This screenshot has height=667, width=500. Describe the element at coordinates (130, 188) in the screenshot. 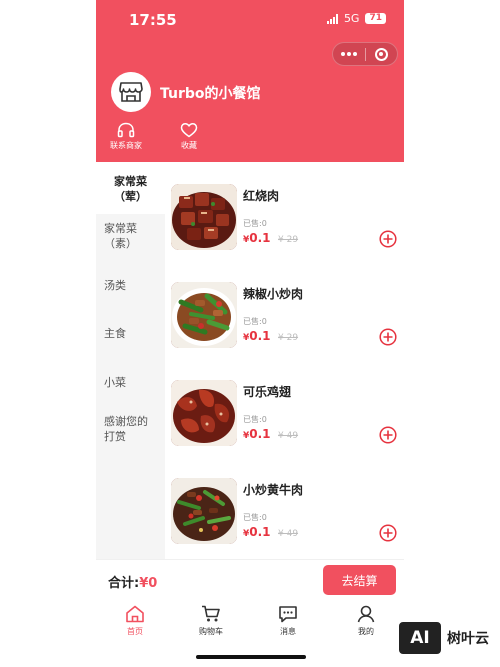

I see `category-meat-dishes: 家常菜（荤）` at that location.